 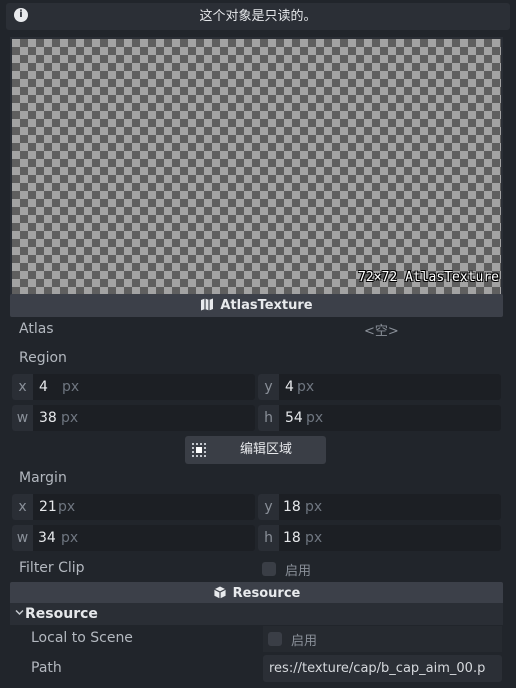 What do you see at coordinates (19, 612) in the screenshot?
I see `chevron-down-icon` at bounding box center [19, 612].